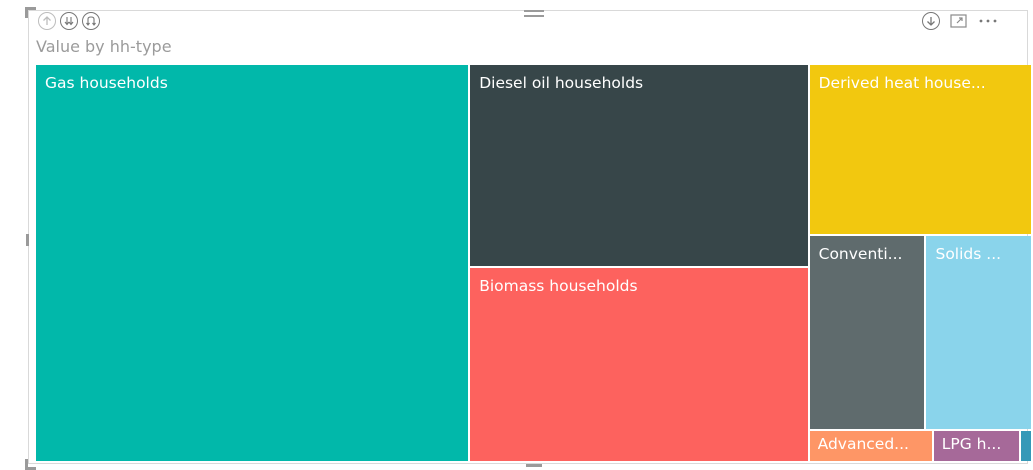 The height and width of the screenshot is (470, 1033). I want to click on drill-down-mode-icon, so click(91, 21).